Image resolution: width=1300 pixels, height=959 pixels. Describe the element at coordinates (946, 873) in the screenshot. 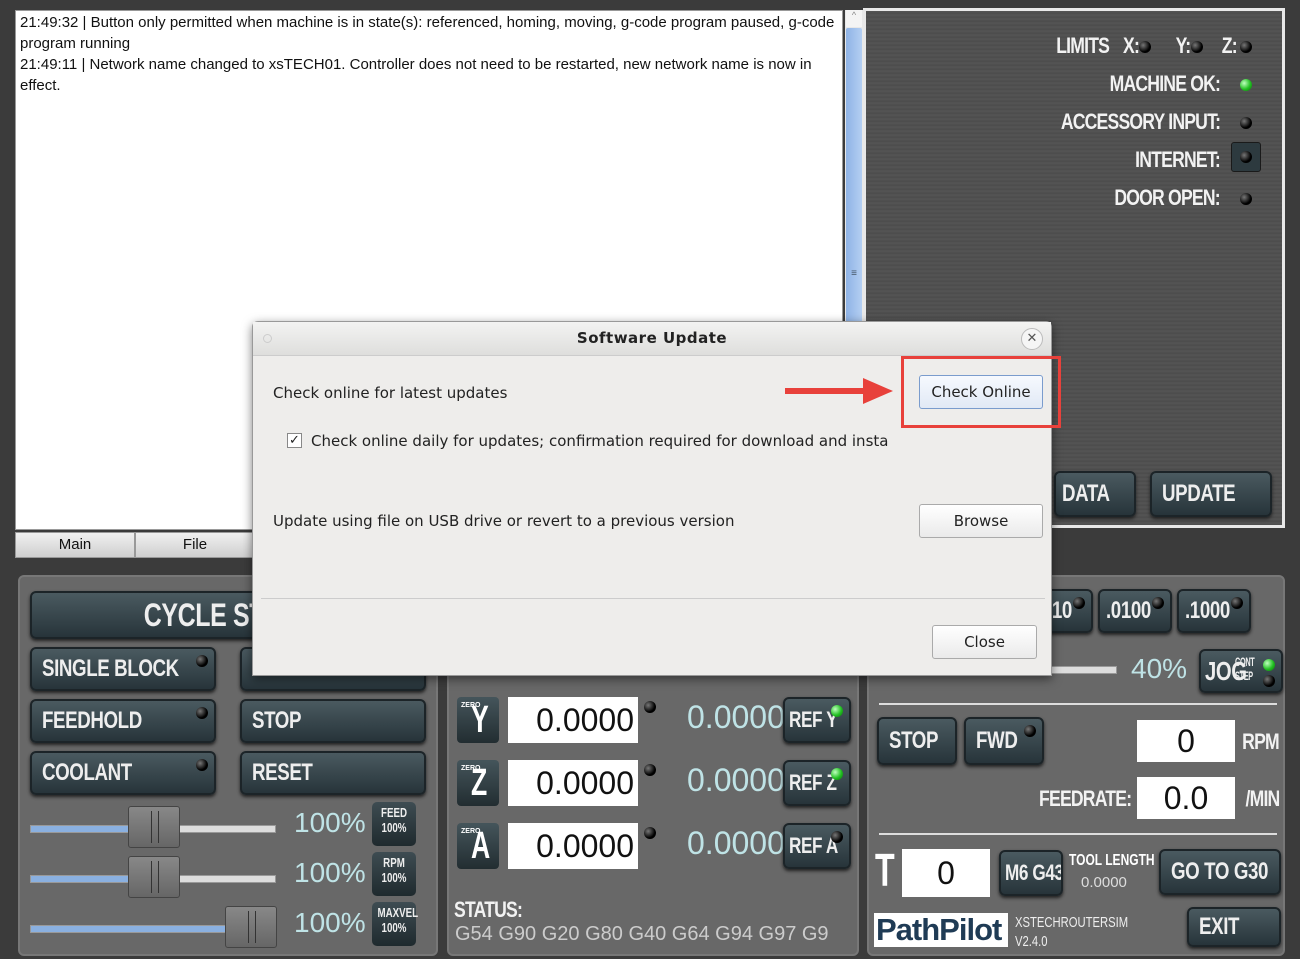

I see `tool-number-input: 0` at that location.